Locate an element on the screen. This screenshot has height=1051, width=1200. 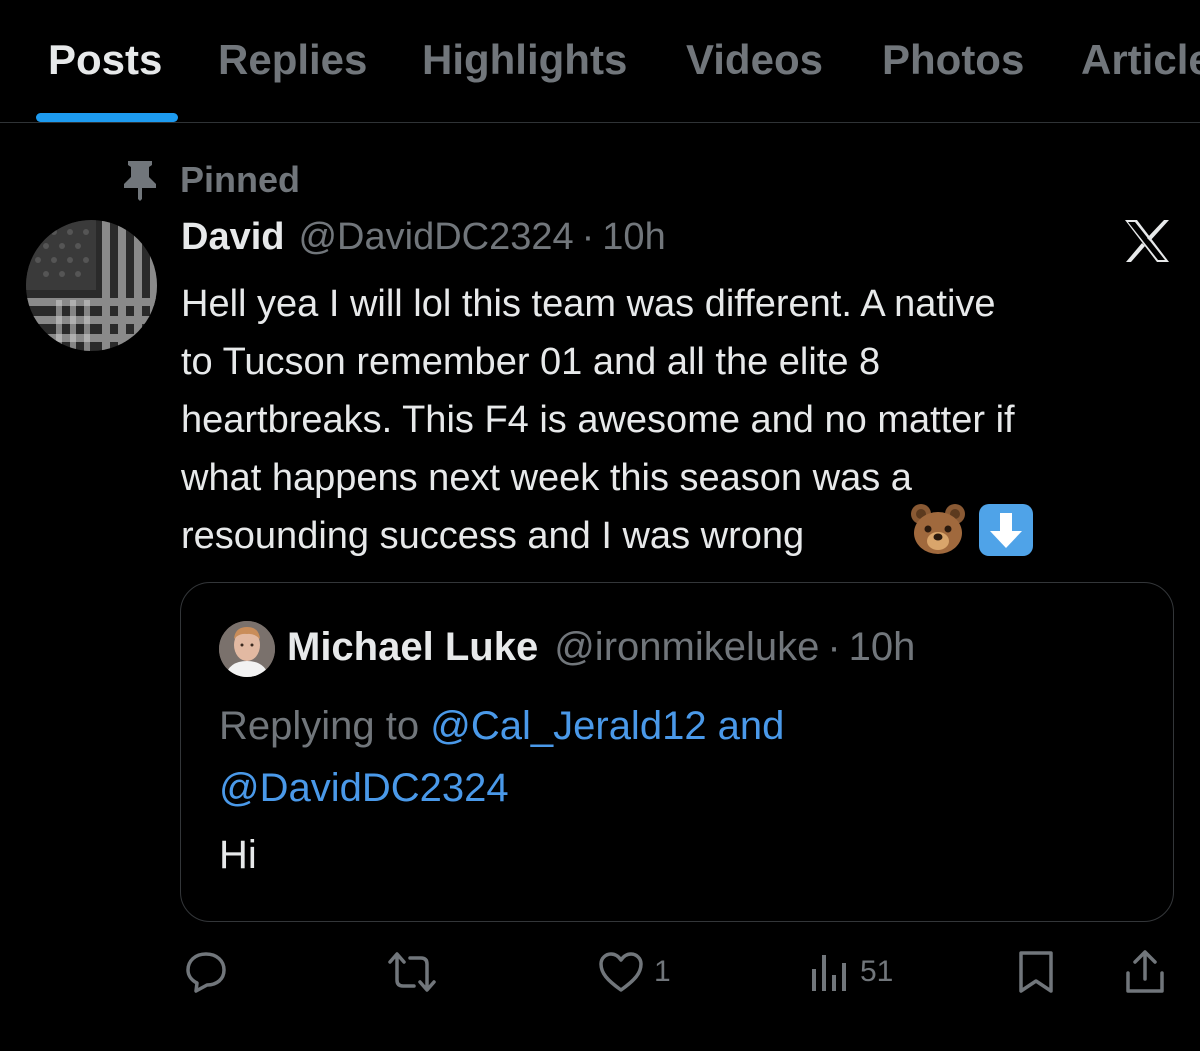
reply-button is located at coordinates (211, 972).